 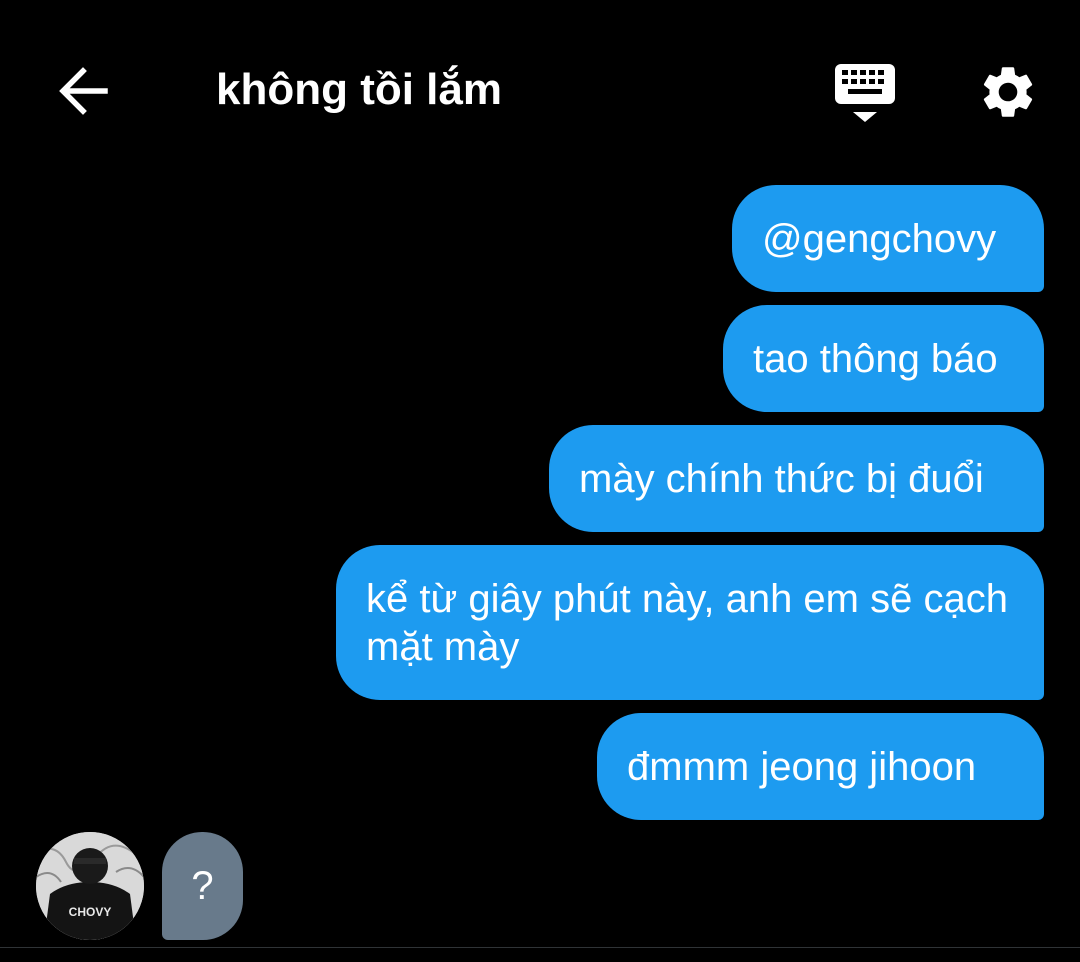 I want to click on avatar-shirt-text: CHOVY, so click(x=90, y=912).